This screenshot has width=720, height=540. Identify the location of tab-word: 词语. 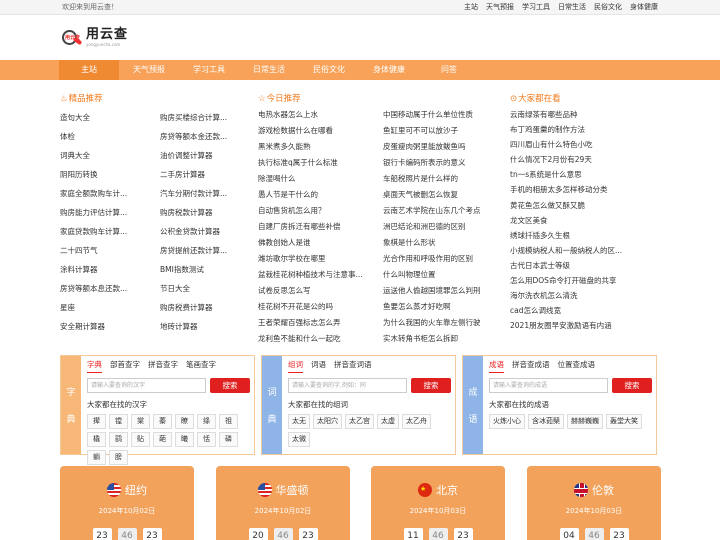
(318, 364).